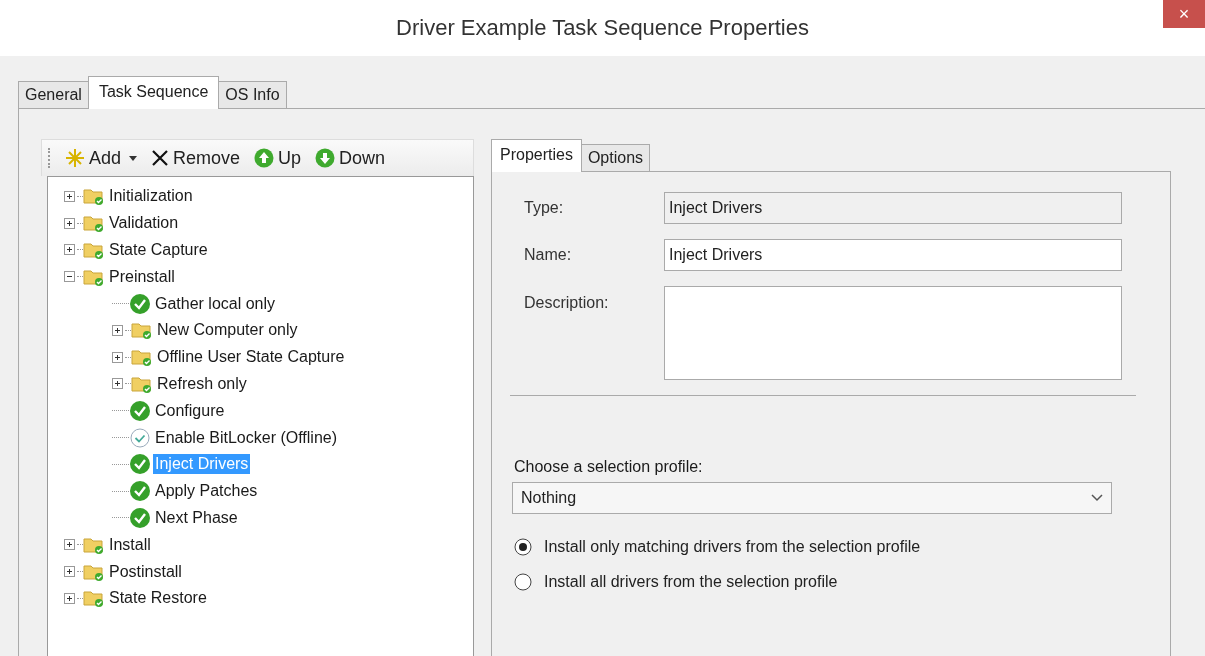 This screenshot has height=656, width=1205. Describe the element at coordinates (133, 158) in the screenshot. I see `caret-icon` at that location.